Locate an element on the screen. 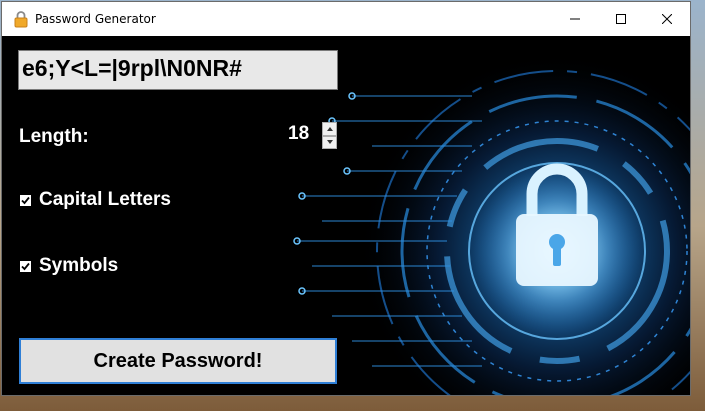  window-controls is located at coordinates (621, 19).